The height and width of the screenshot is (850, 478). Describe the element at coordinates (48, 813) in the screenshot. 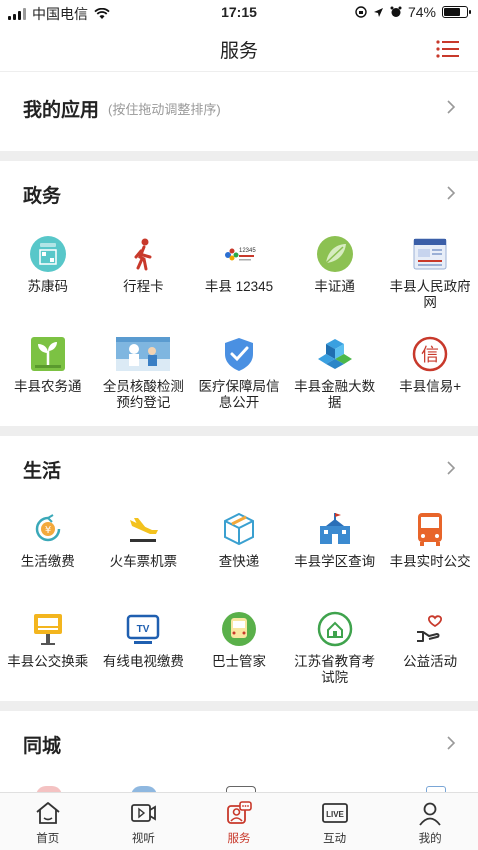

I see `home-icon` at that location.